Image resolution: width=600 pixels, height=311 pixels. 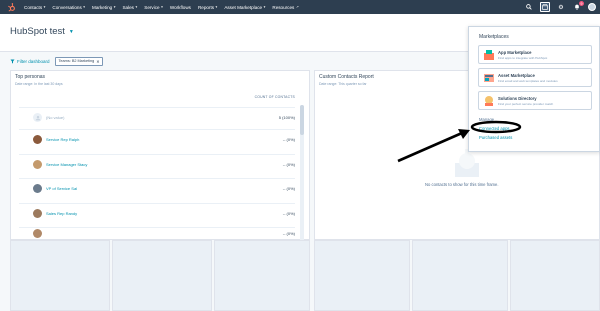 I want to click on caret-down-icon: ▼, so click(x=71, y=31).